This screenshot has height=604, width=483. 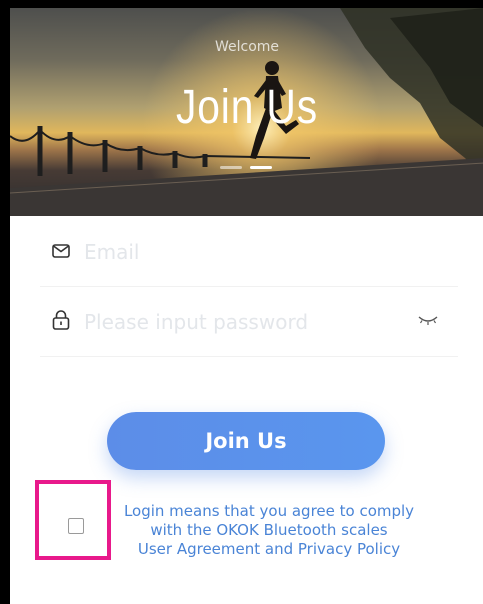 I want to click on agreement-line-1: Login means that you agree to comply, so click(x=269, y=511).